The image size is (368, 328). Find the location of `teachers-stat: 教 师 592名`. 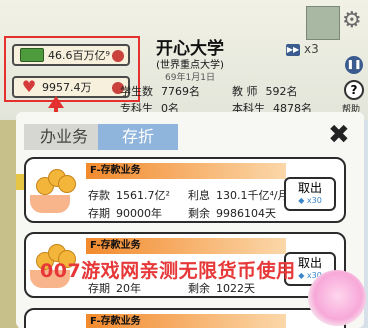

teachers-stat: 教 师 592名 is located at coordinates (265, 91).